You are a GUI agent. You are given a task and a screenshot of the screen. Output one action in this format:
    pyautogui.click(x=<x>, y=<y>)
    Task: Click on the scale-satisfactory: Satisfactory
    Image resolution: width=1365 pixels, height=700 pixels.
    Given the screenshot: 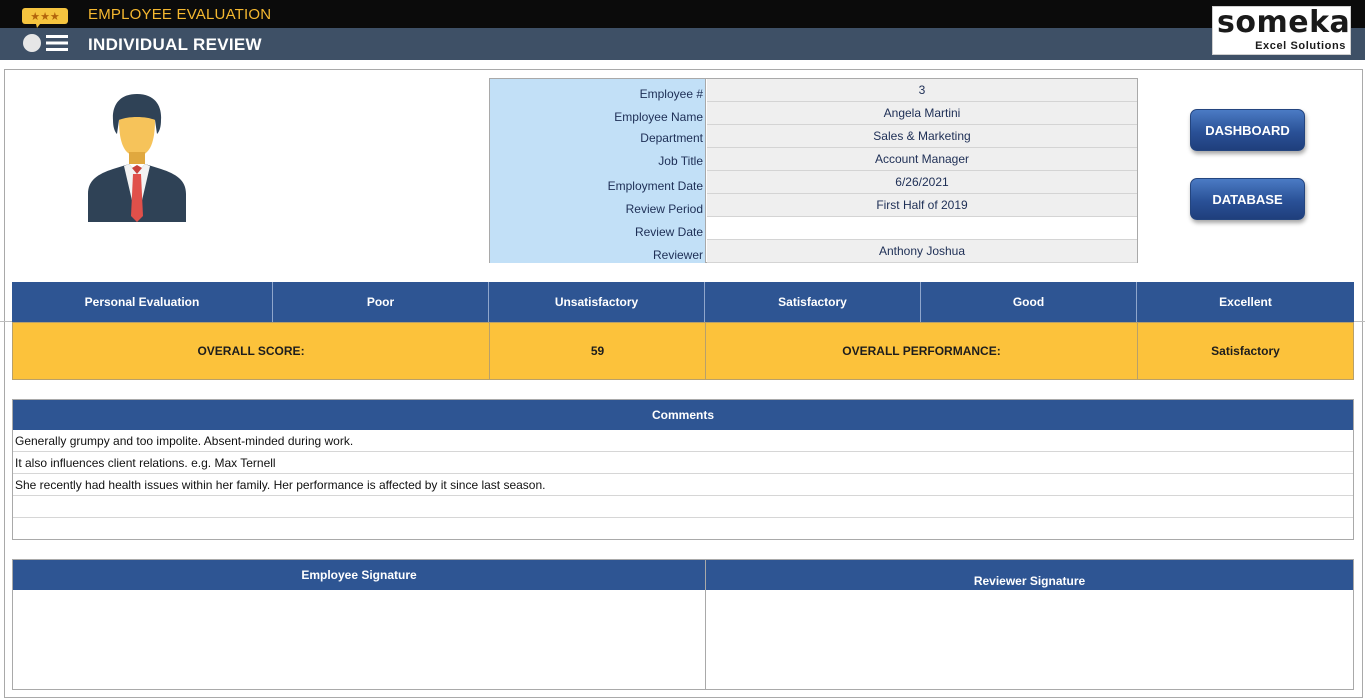 What is the action you would take?
    pyautogui.click(x=813, y=302)
    